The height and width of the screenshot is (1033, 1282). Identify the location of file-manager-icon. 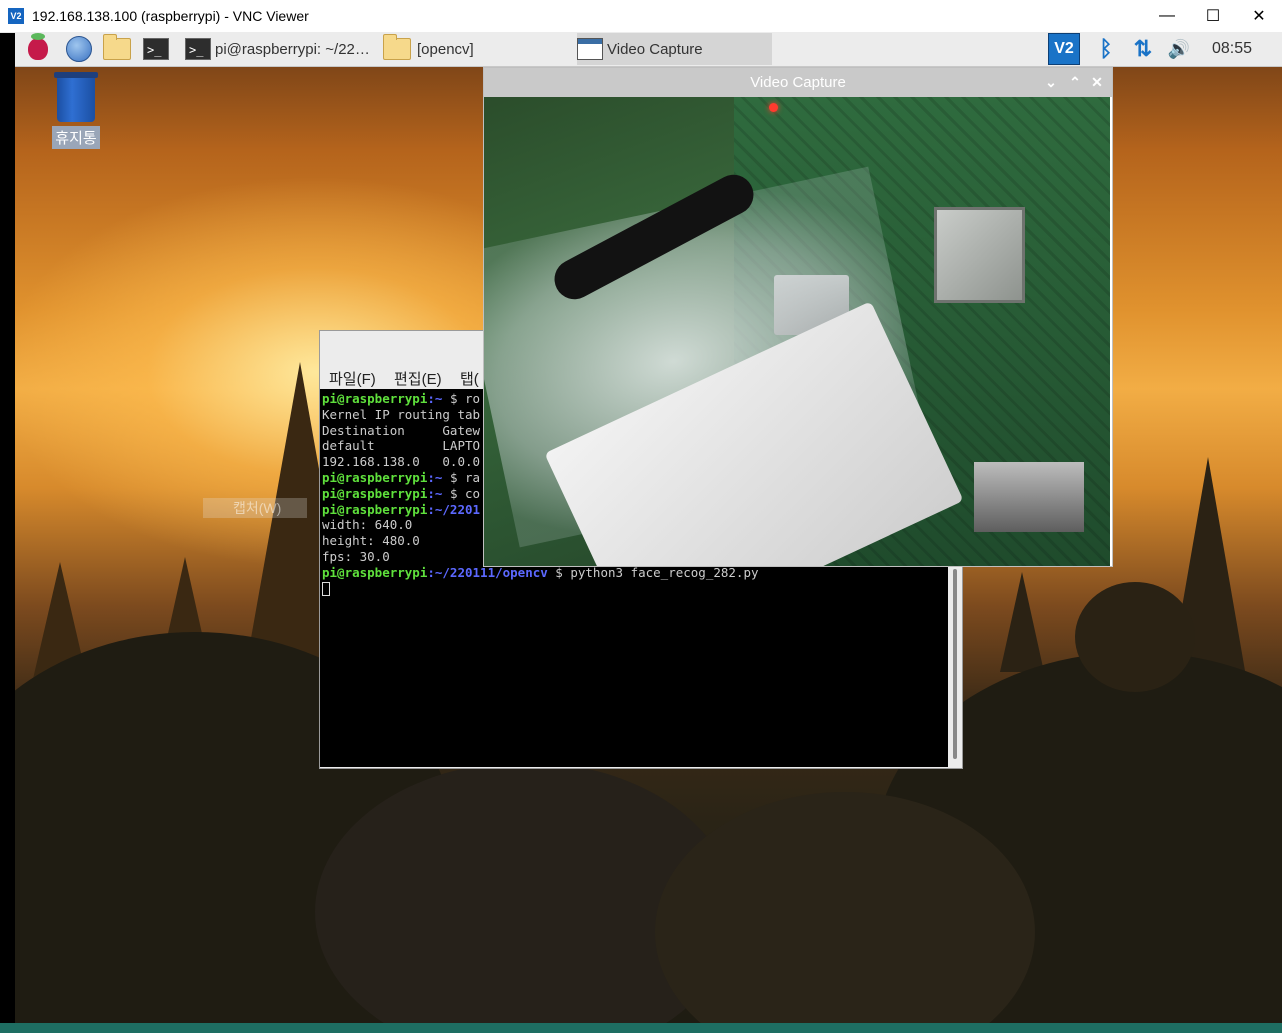
(117, 48).